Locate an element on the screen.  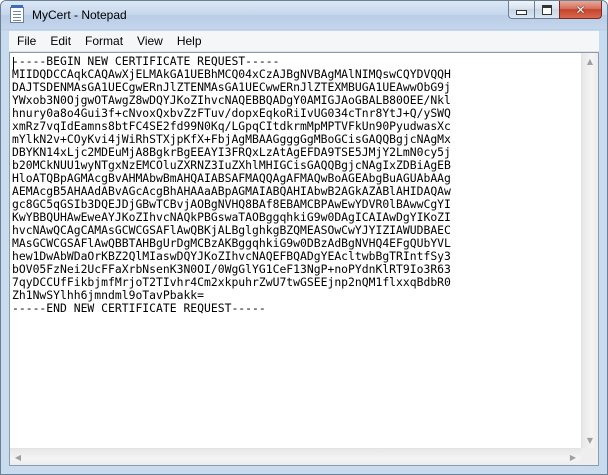
close-icon: ✕ is located at coordinates (580, 9).